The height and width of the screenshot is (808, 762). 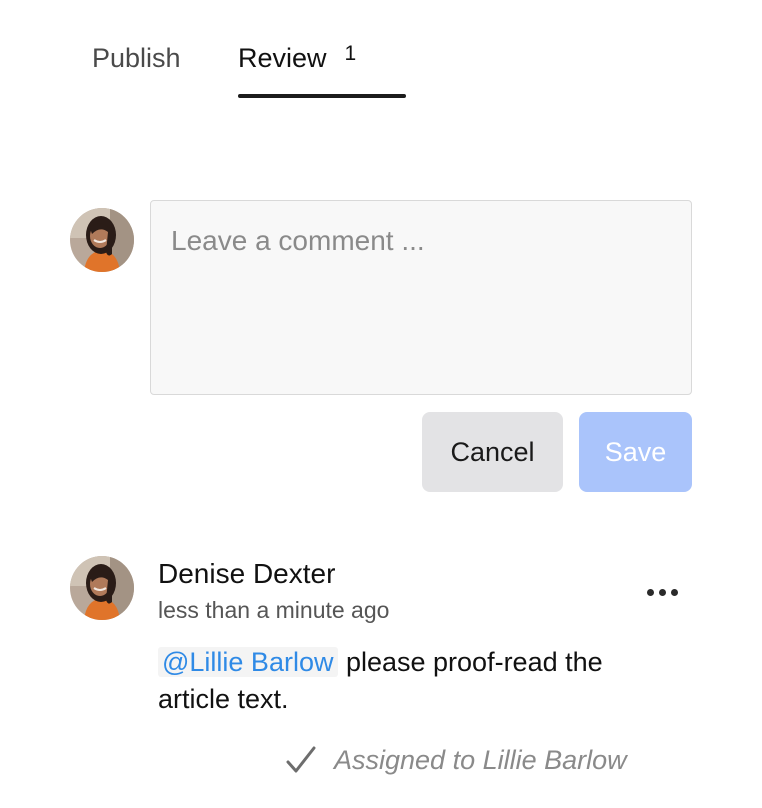 I want to click on cancel-button: Cancel, so click(x=492, y=452).